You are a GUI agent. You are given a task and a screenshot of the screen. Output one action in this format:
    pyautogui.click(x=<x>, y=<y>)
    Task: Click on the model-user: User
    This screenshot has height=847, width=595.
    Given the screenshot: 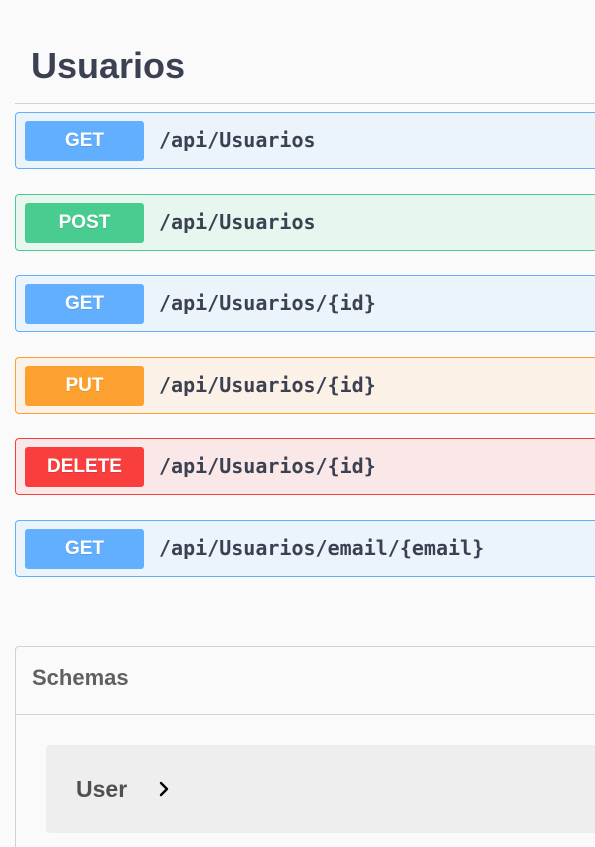 What is the action you would take?
    pyautogui.click(x=320, y=789)
    